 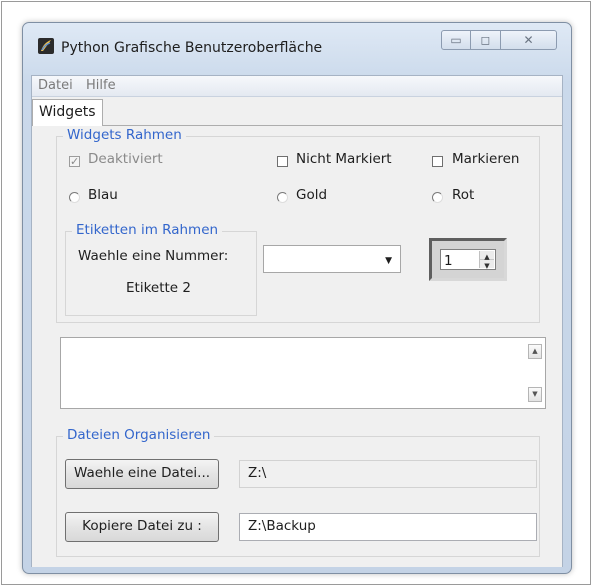 What do you see at coordinates (282, 161) in the screenshot?
I see `checkbox-nicht-markiert` at bounding box center [282, 161].